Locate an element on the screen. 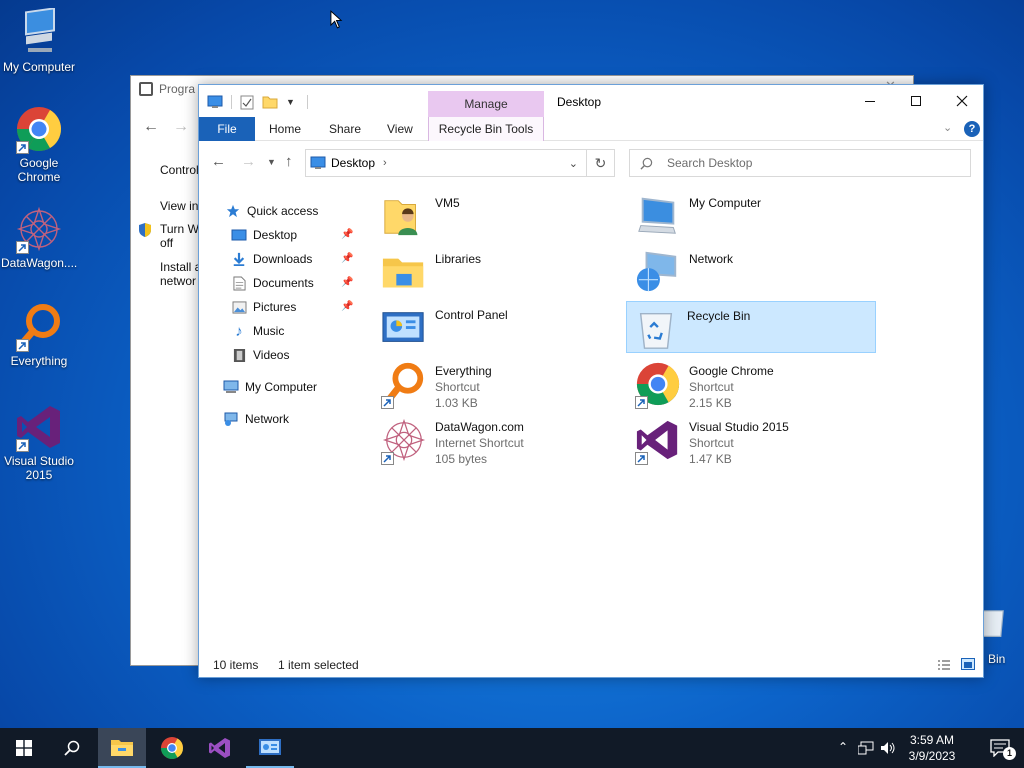 This screenshot has height=768, width=1024. back-arrow-icon: ← is located at coordinates (151, 127).